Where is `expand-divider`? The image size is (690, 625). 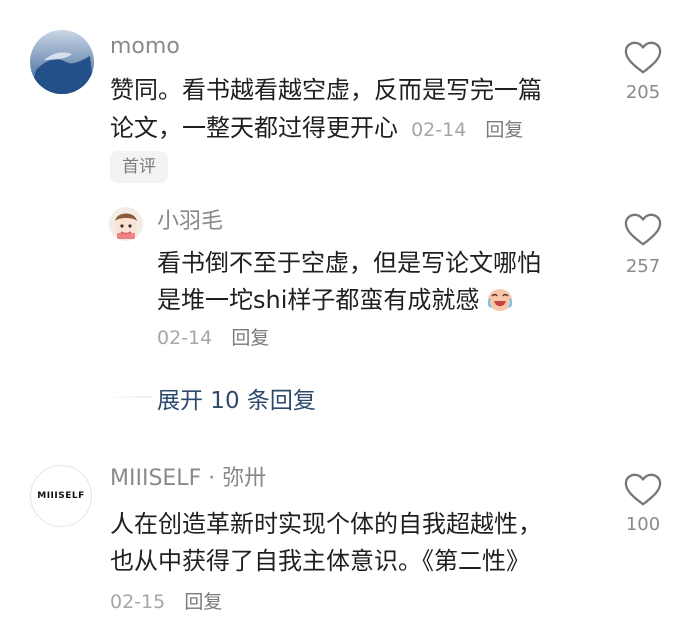
expand-divider is located at coordinates (130, 397).